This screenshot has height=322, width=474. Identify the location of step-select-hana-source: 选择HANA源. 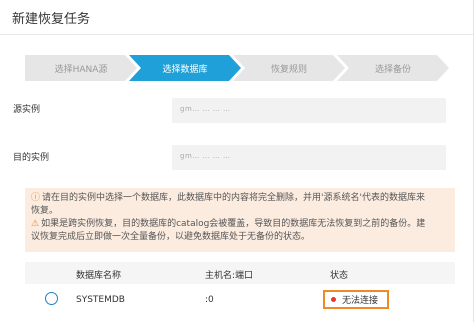
(81, 68).